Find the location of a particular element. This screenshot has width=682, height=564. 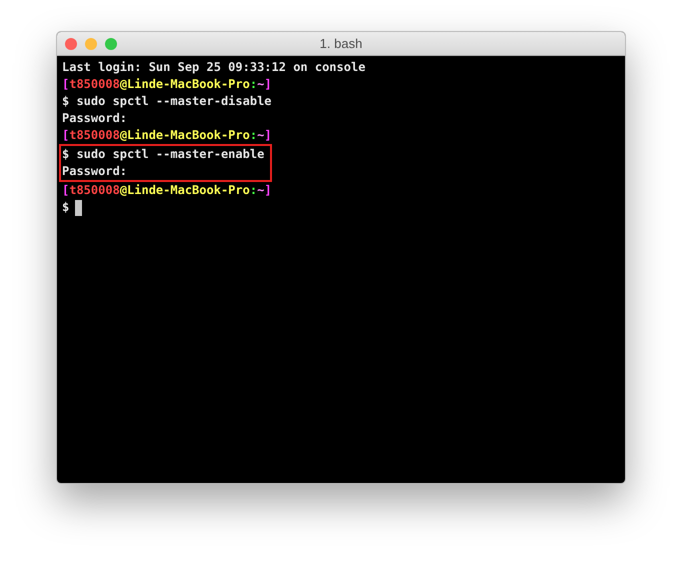

minimize-button is located at coordinates (91, 44).